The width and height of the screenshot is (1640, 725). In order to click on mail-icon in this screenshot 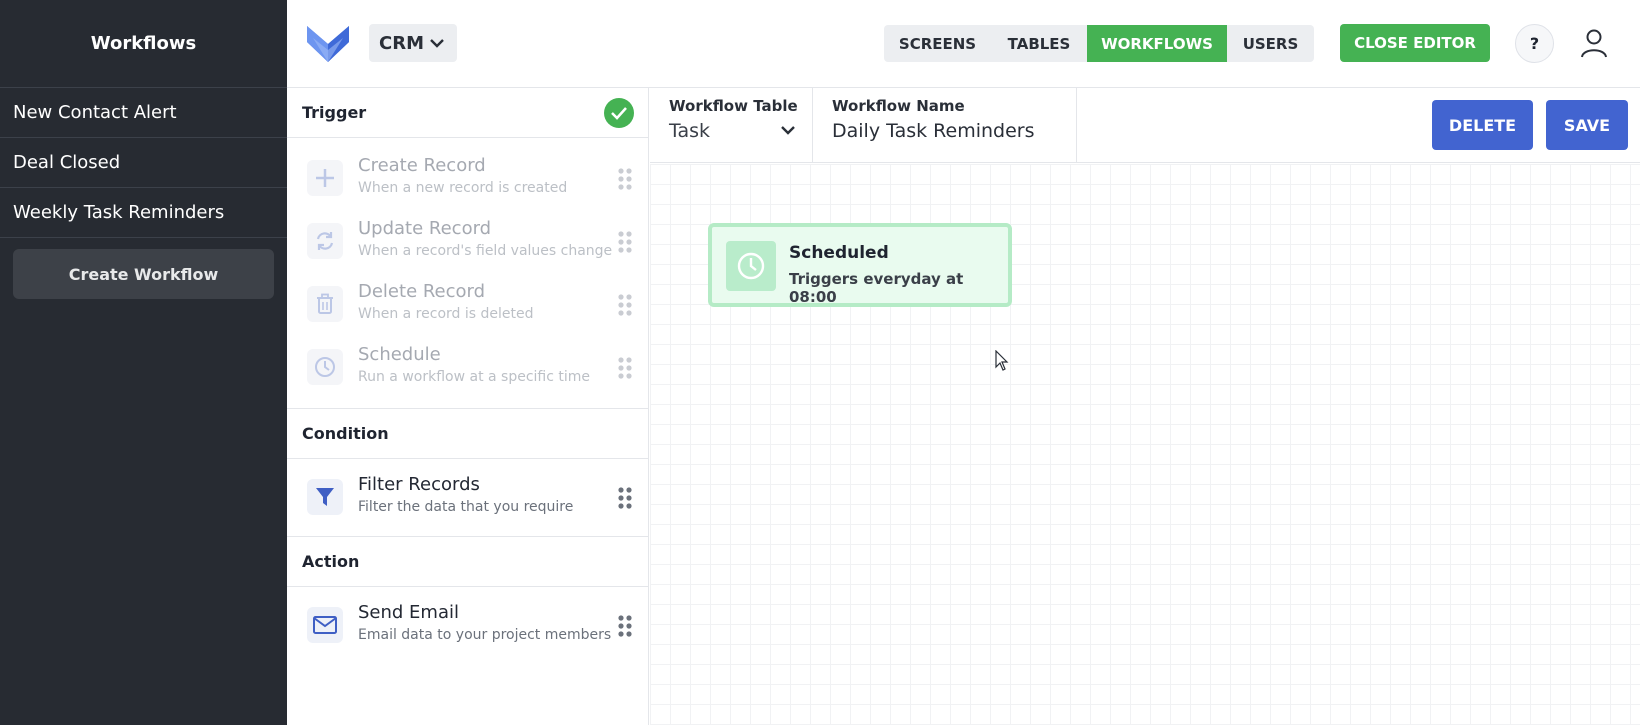, I will do `click(325, 624)`.